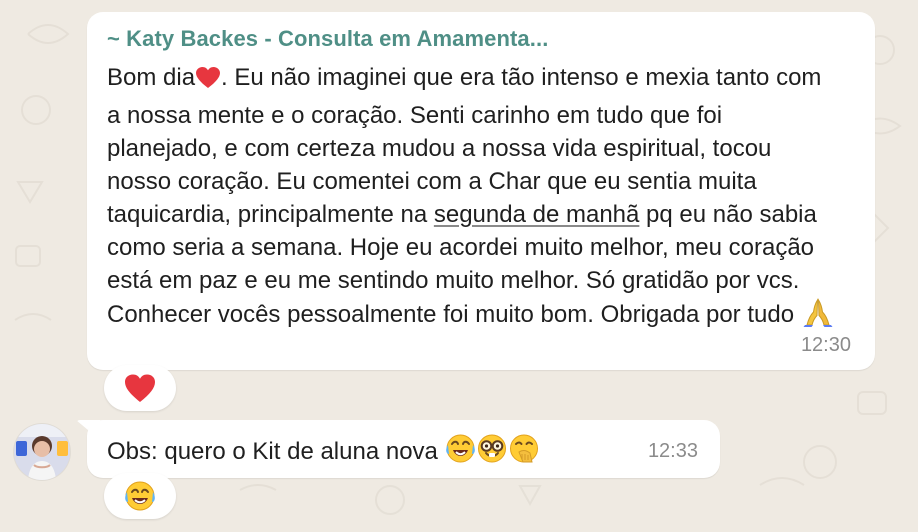 This screenshot has width=918, height=532. Describe the element at coordinates (524, 453) in the screenshot. I see `hand-over-mouth-face-icon` at that location.